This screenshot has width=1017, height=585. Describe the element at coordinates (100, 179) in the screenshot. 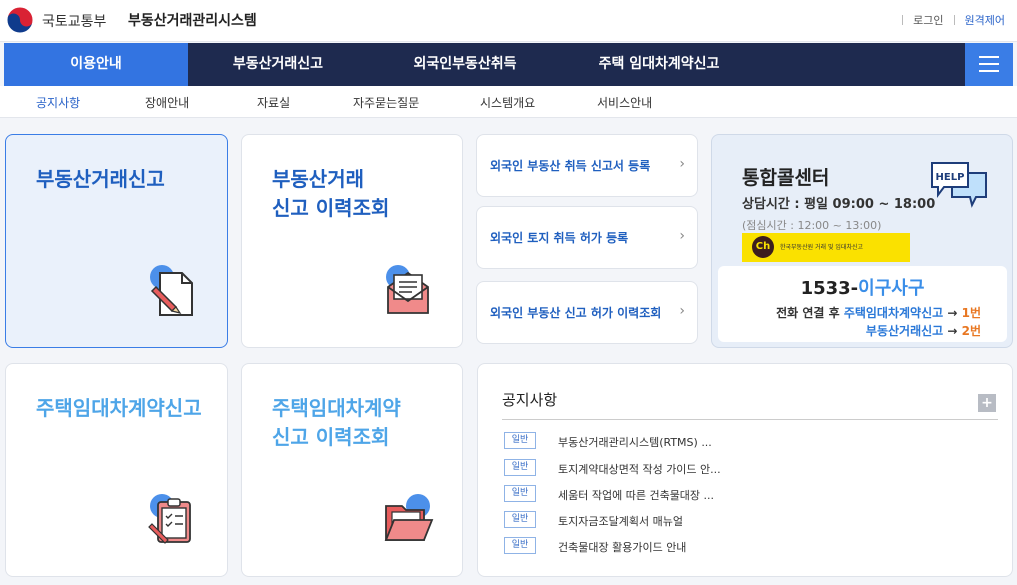

I see `card-title: 부동산거래신고` at that location.